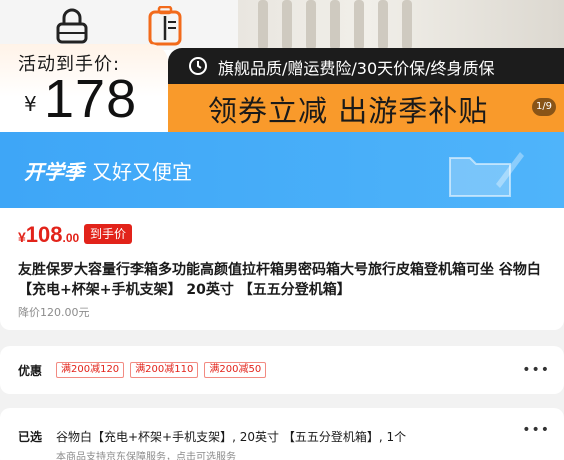  What do you see at coordinates (54, 172) in the screenshot?
I see `campaign-name: 开学季` at bounding box center [54, 172].